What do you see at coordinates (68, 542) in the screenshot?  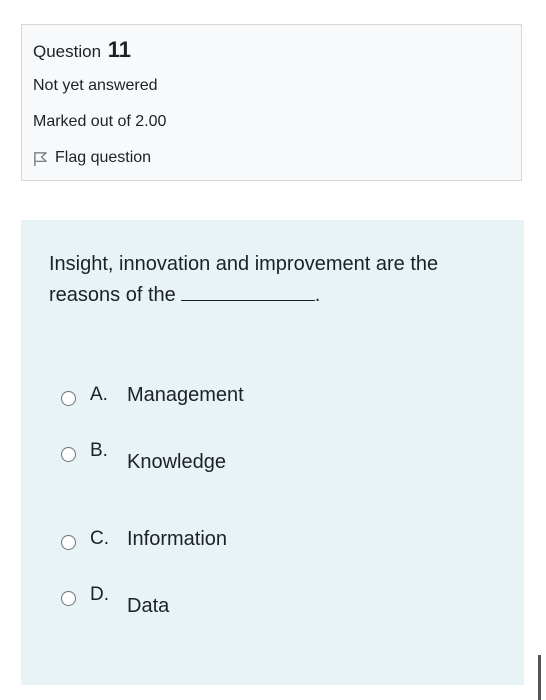 I see `radio-button-c` at bounding box center [68, 542].